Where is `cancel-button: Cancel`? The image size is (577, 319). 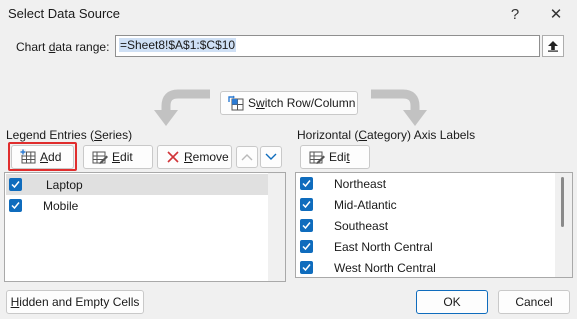
cancel-button: Cancel is located at coordinates (534, 302).